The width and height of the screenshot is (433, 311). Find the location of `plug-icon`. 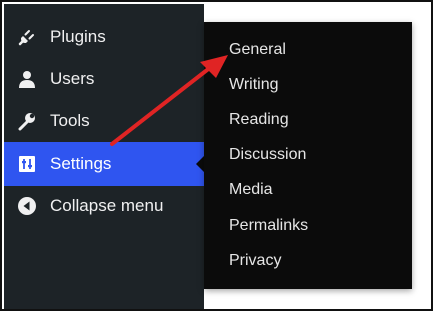

plug-icon is located at coordinates (27, 37).